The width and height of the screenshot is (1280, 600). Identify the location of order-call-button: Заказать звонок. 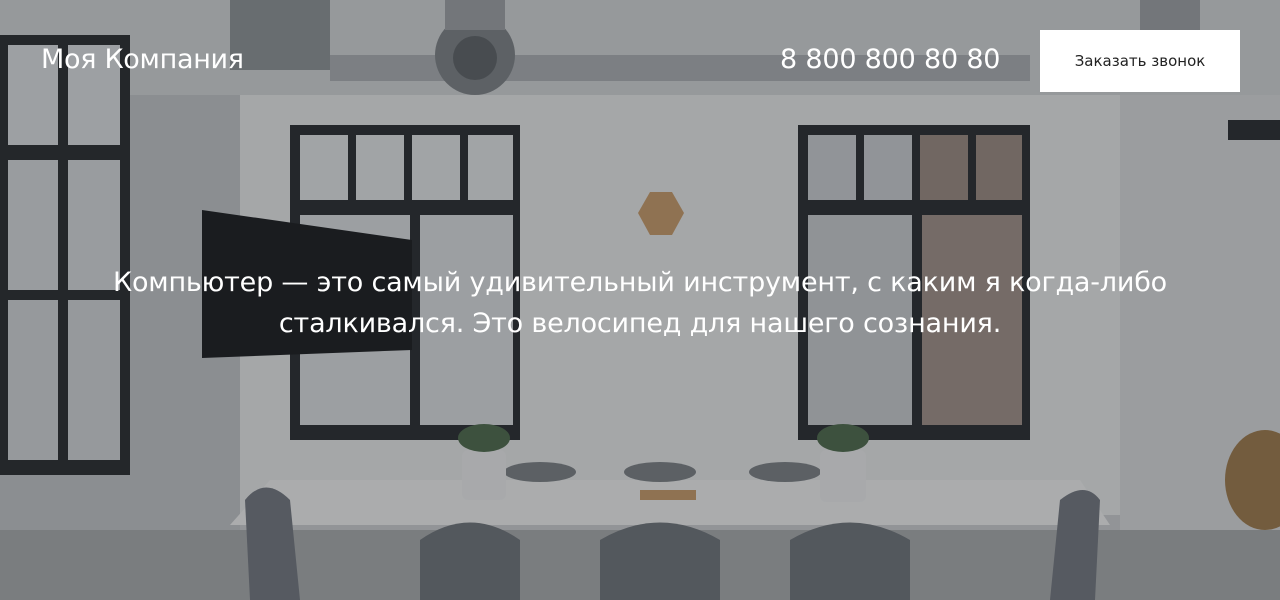
(1140, 61).